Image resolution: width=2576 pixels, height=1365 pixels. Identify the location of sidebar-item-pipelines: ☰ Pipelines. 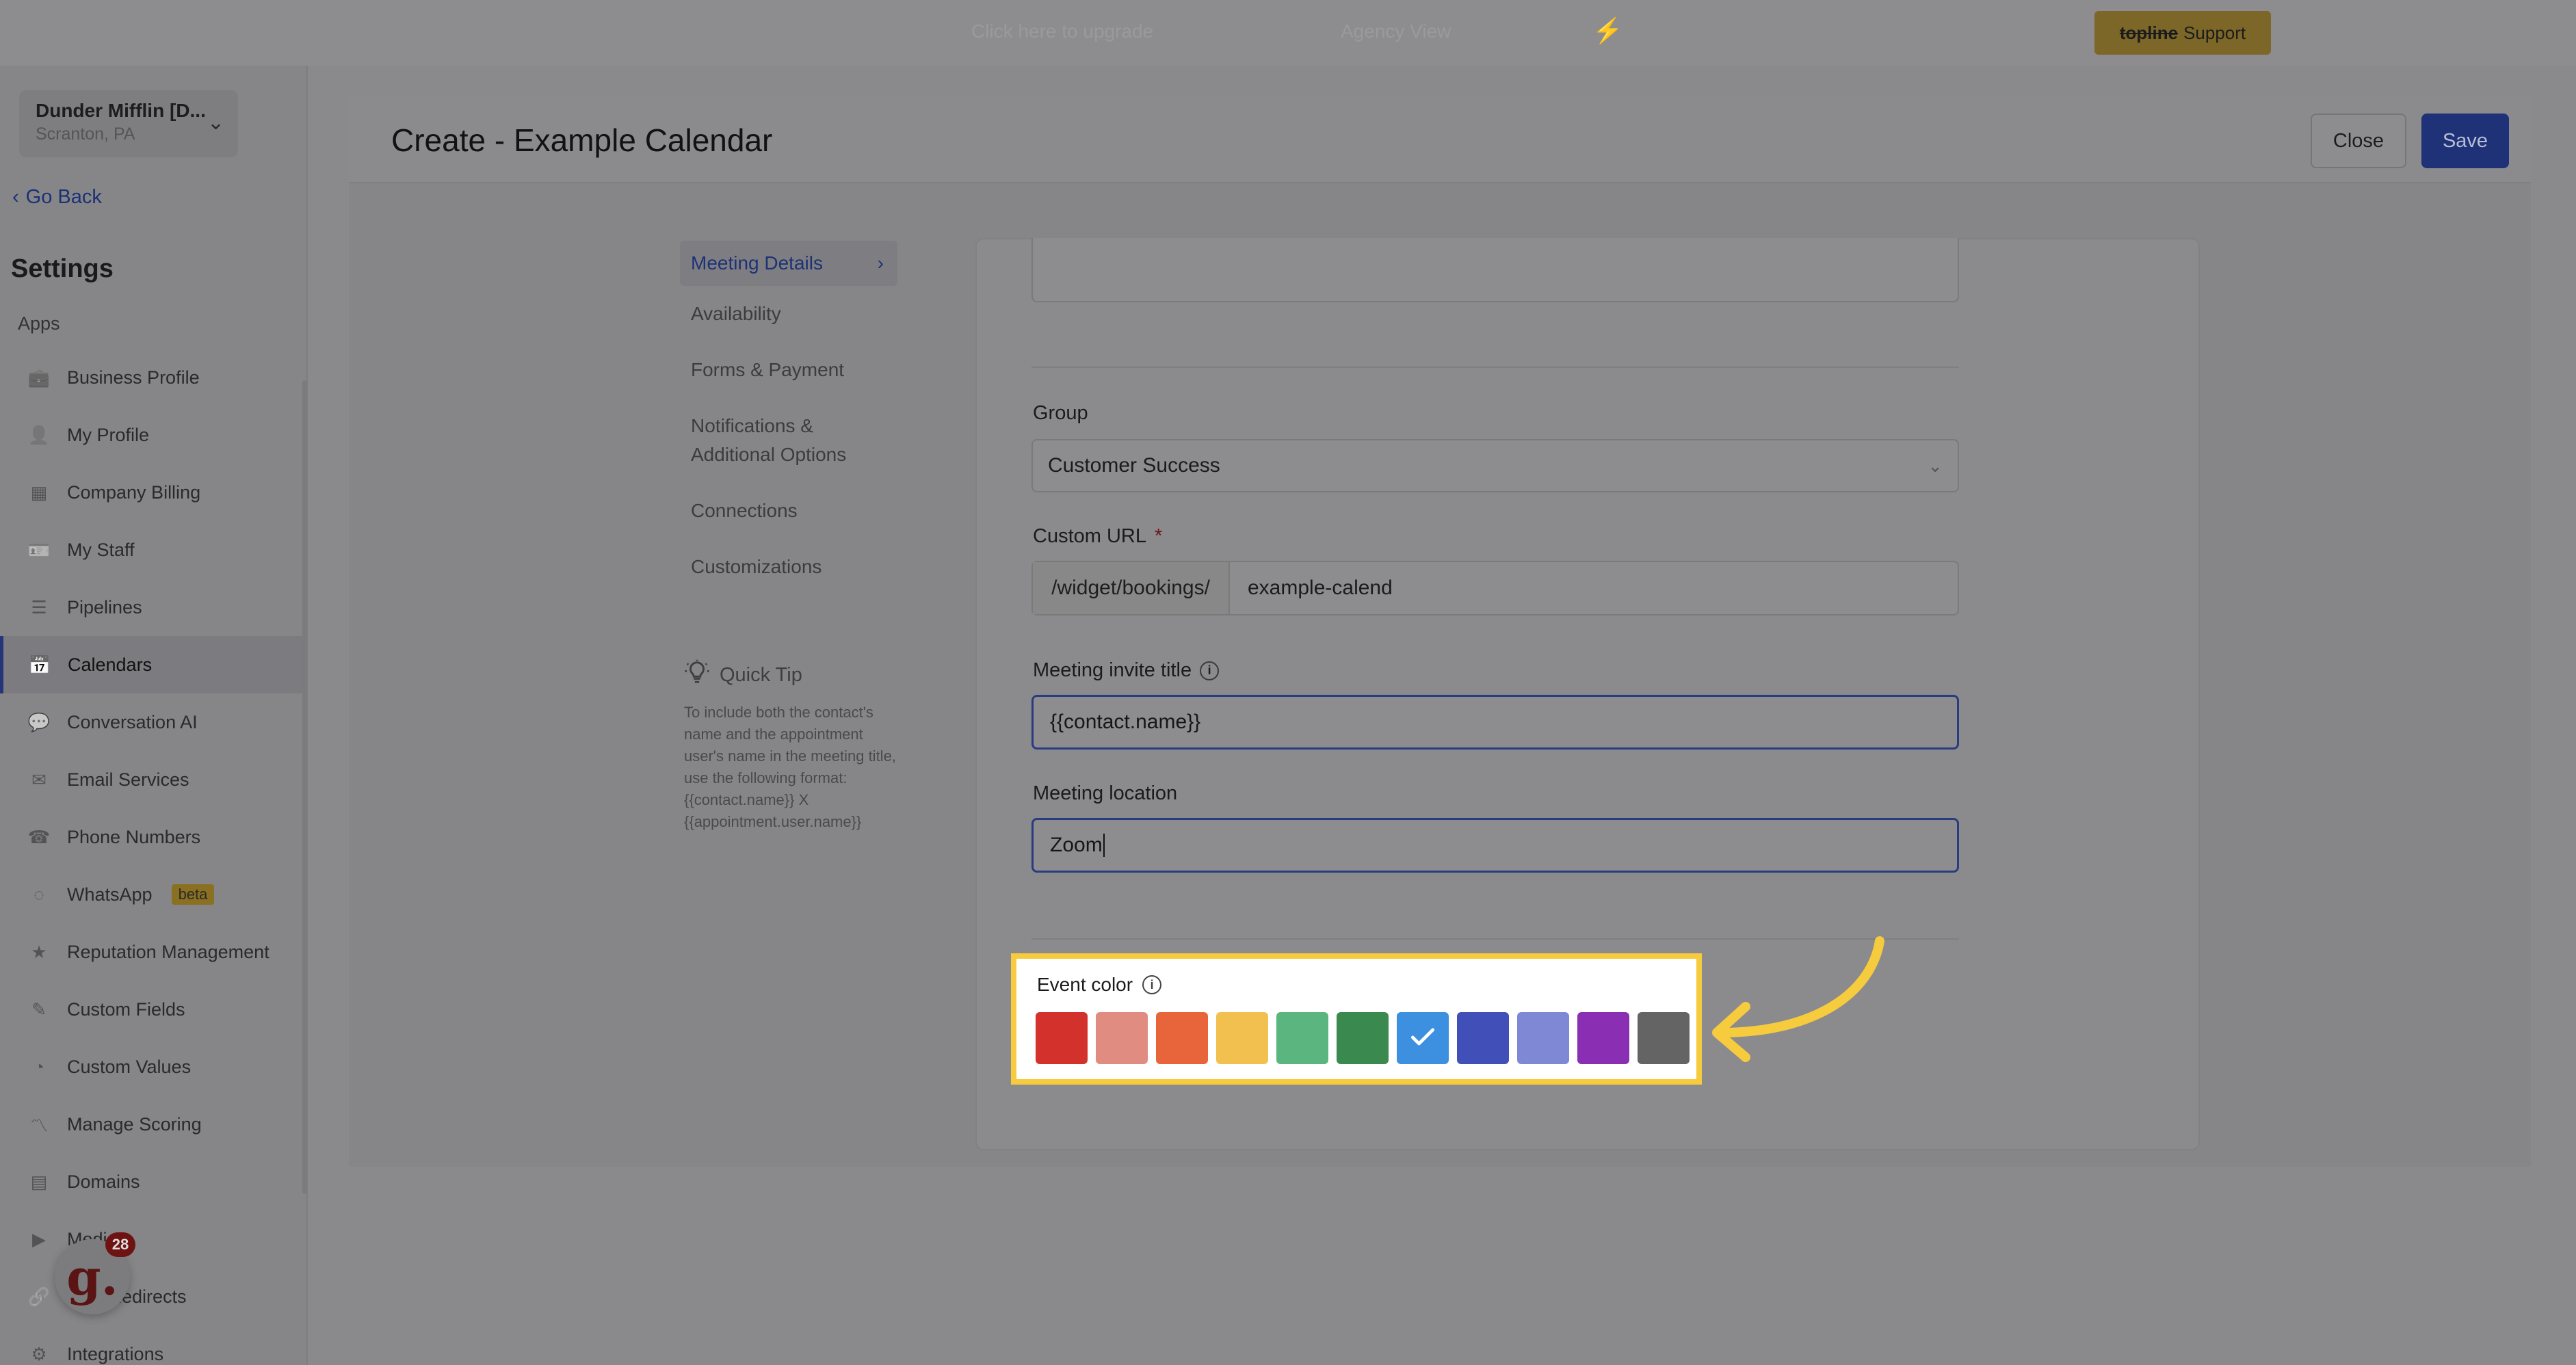
(152, 607).